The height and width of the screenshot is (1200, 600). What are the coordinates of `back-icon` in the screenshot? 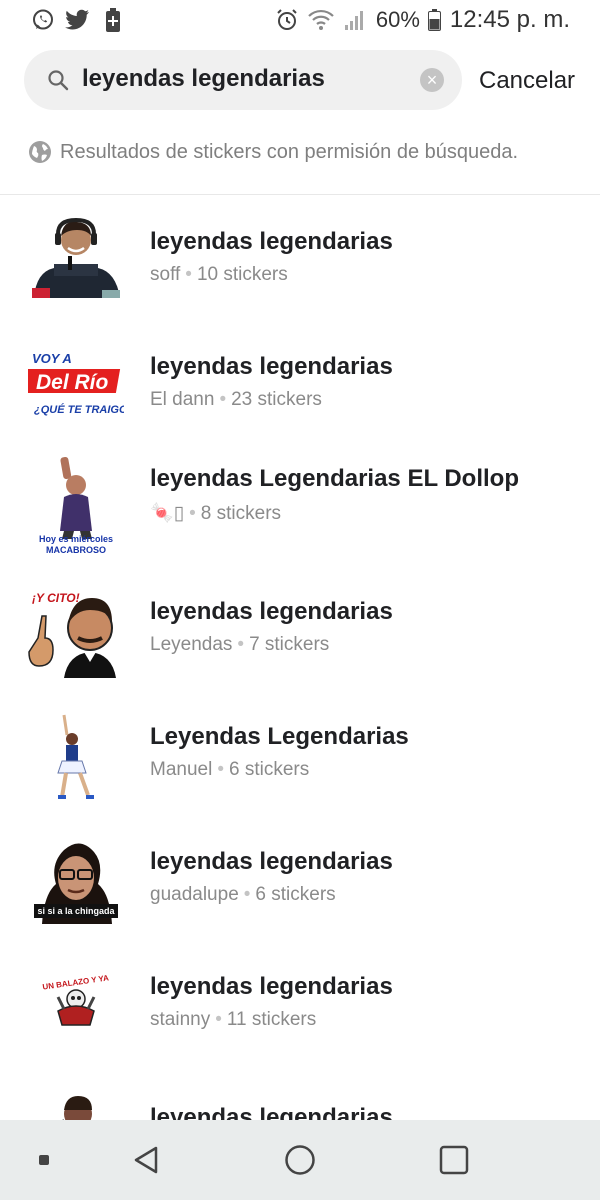 It's located at (146, 1160).